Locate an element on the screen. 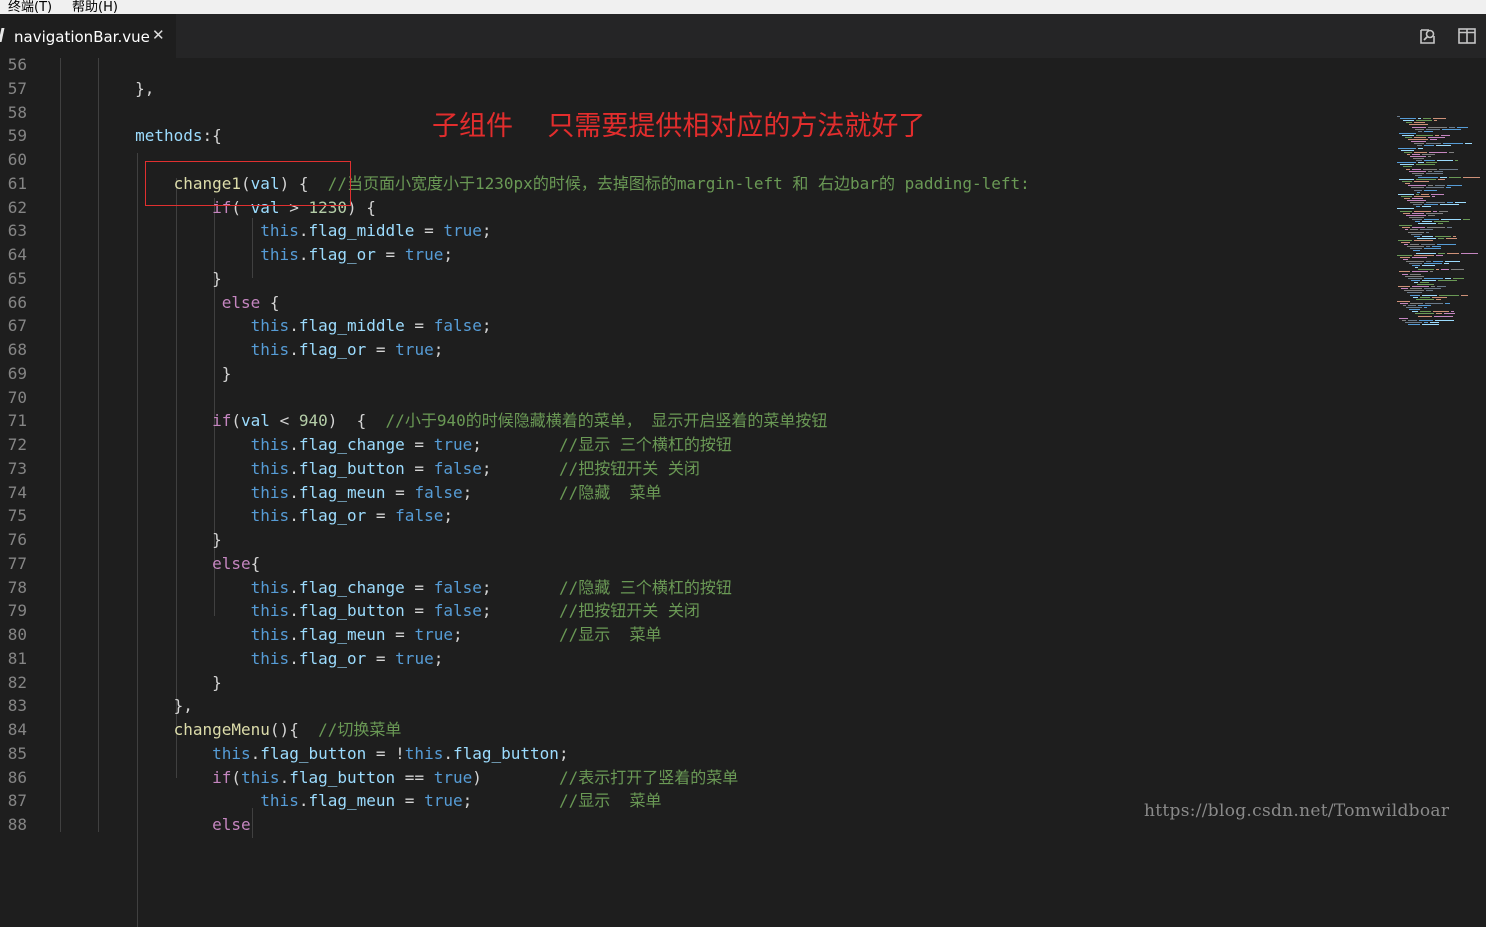  code-token: = is located at coordinates (429, 231).